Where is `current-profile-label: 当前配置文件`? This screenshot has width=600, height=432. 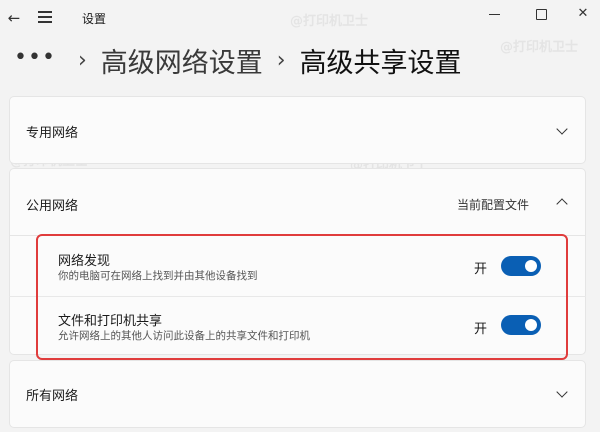
current-profile-label: 当前配置文件 is located at coordinates (493, 205).